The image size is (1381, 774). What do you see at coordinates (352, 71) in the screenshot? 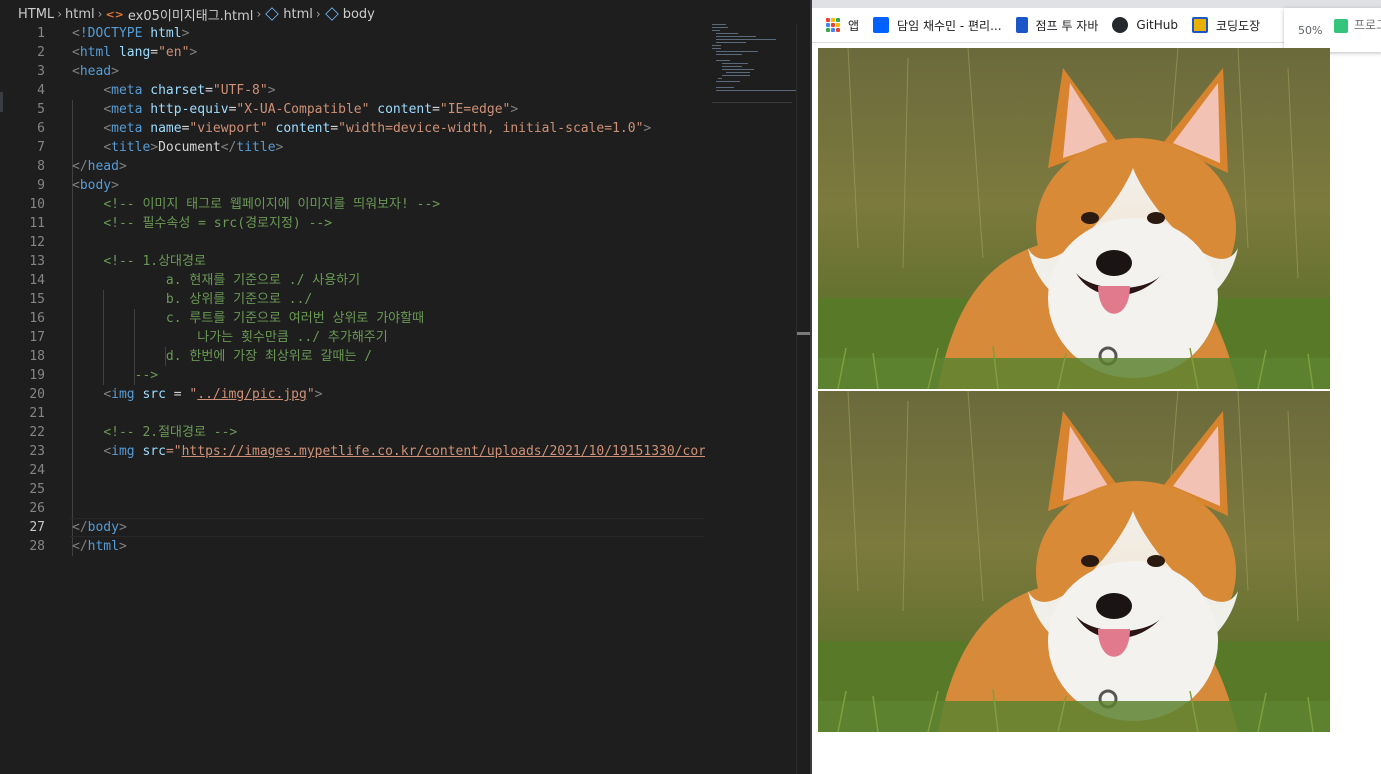
I see `code-line: 3 <head>` at bounding box center [352, 71].